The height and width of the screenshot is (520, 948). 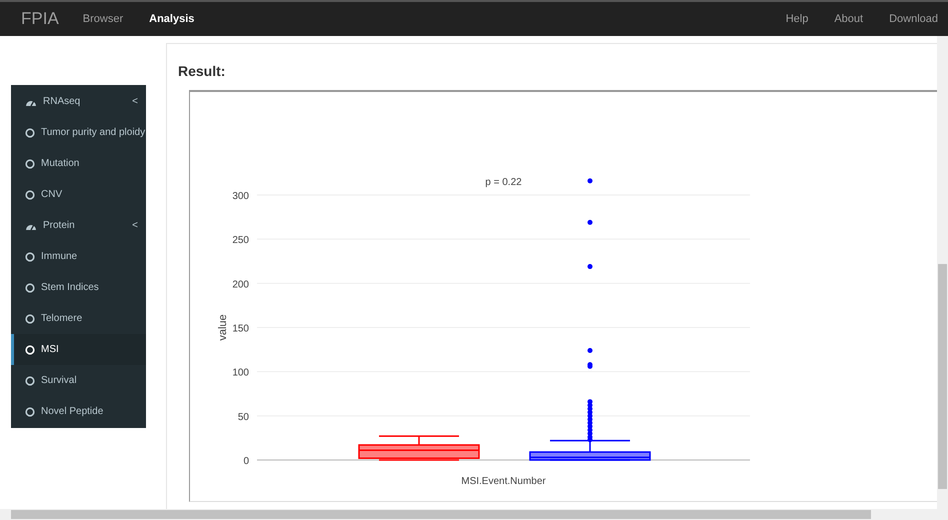 I want to click on y-tick-label: 250, so click(x=240, y=240).